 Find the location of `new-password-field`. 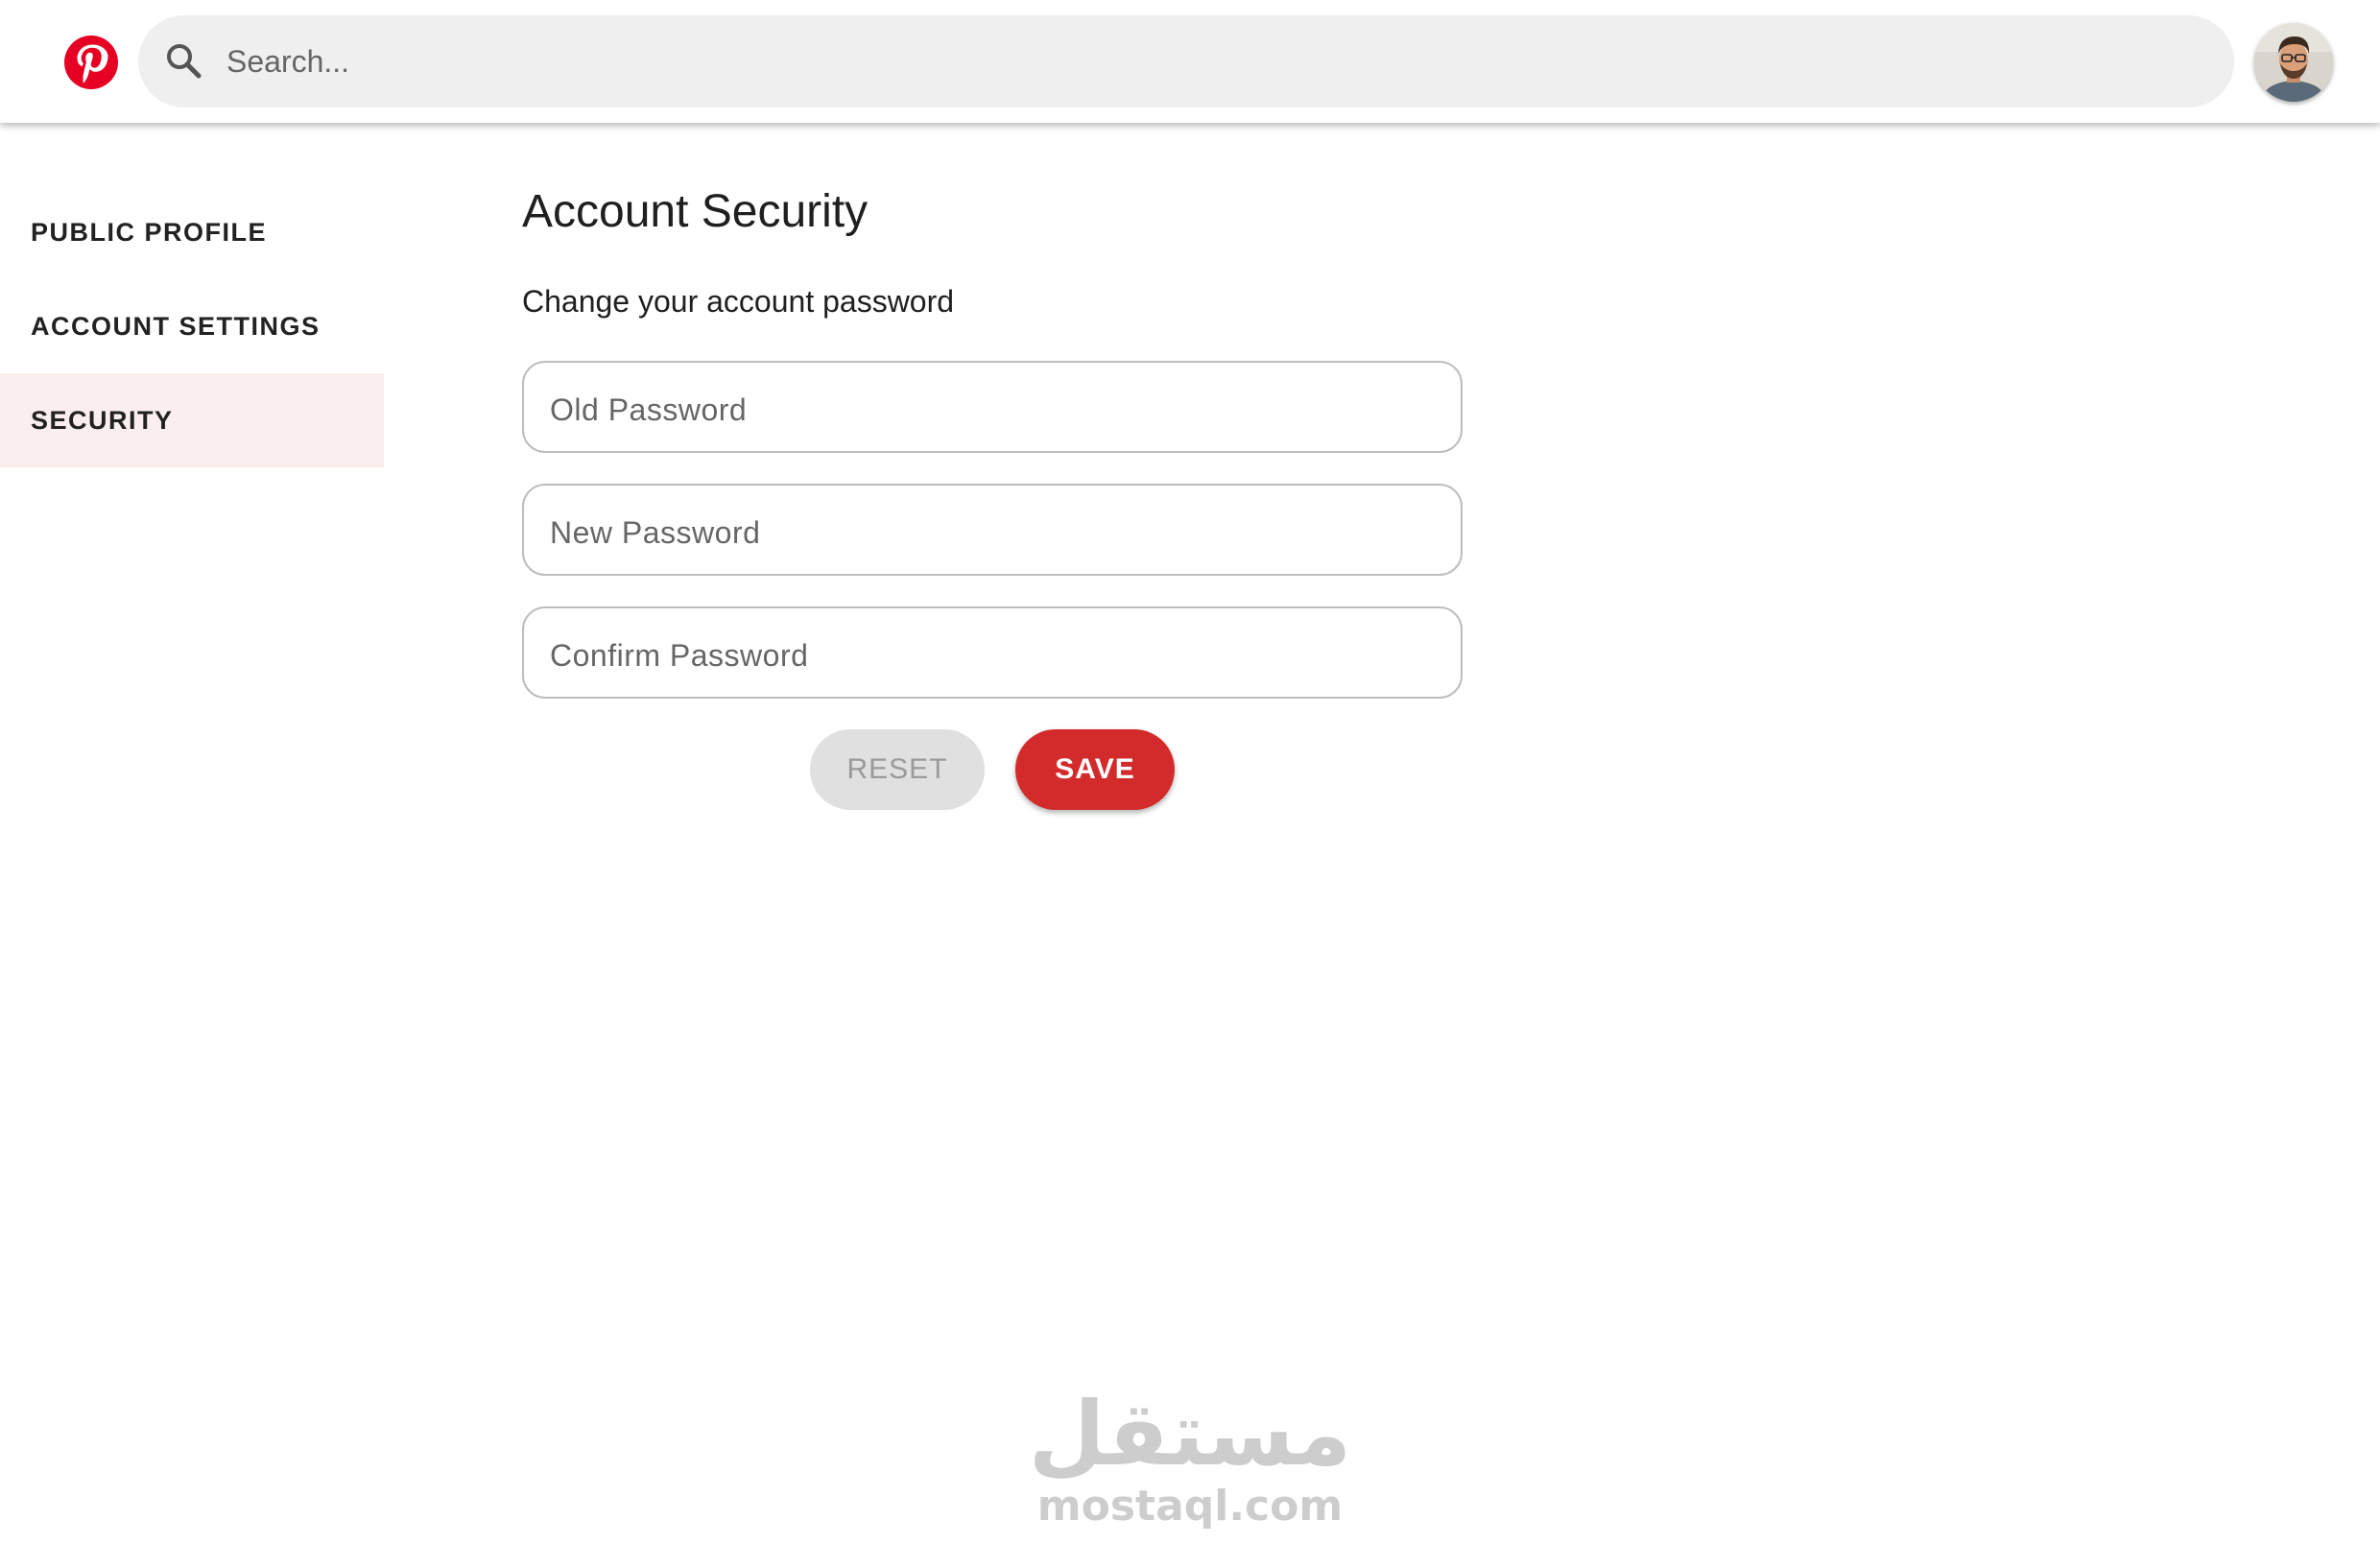

new-password-field is located at coordinates (993, 530).